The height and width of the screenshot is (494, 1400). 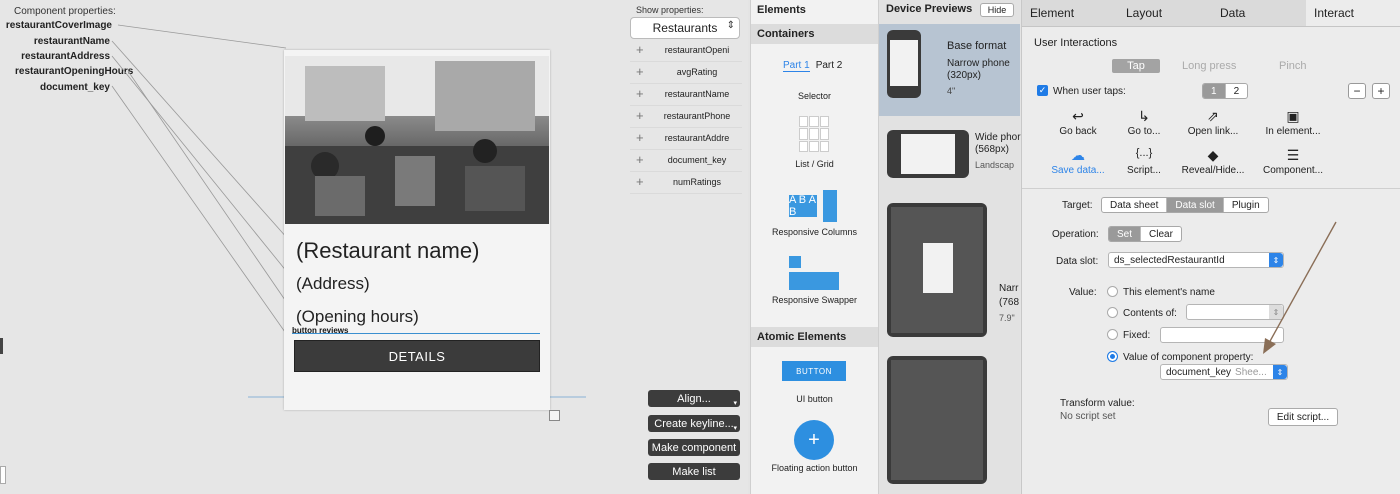 I want to click on property-row: + restaurantOpeni, so click(x=686, y=50).